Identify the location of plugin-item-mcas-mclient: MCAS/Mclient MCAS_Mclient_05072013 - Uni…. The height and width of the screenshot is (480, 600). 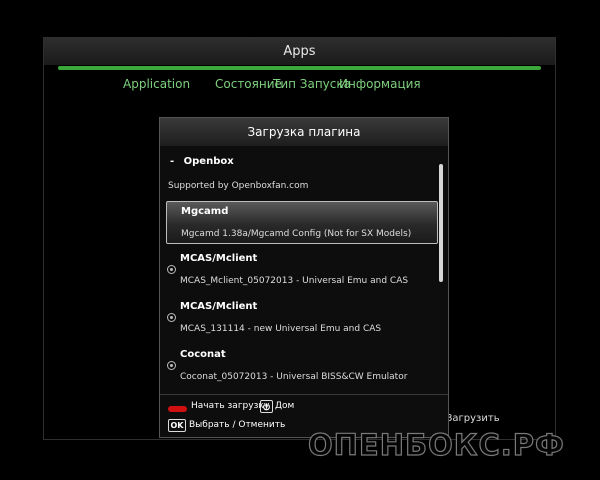
(302, 270).